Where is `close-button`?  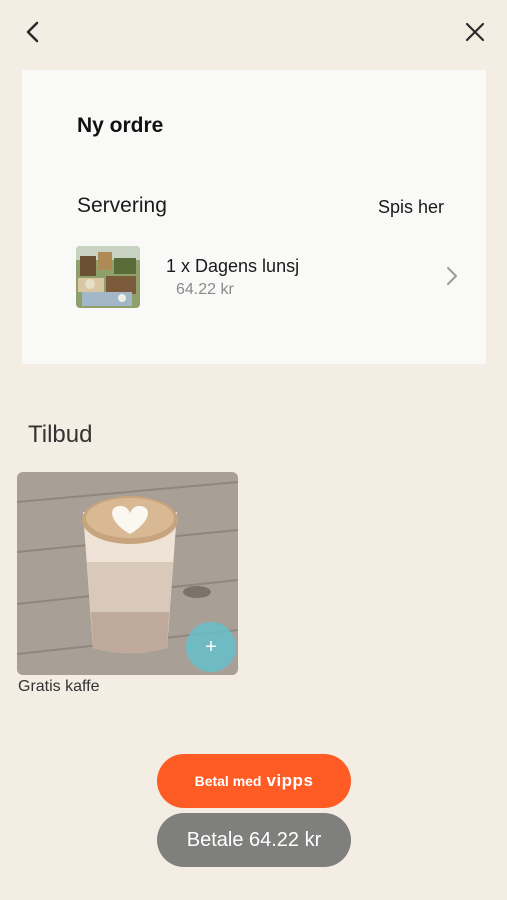
close-button is located at coordinates (475, 32).